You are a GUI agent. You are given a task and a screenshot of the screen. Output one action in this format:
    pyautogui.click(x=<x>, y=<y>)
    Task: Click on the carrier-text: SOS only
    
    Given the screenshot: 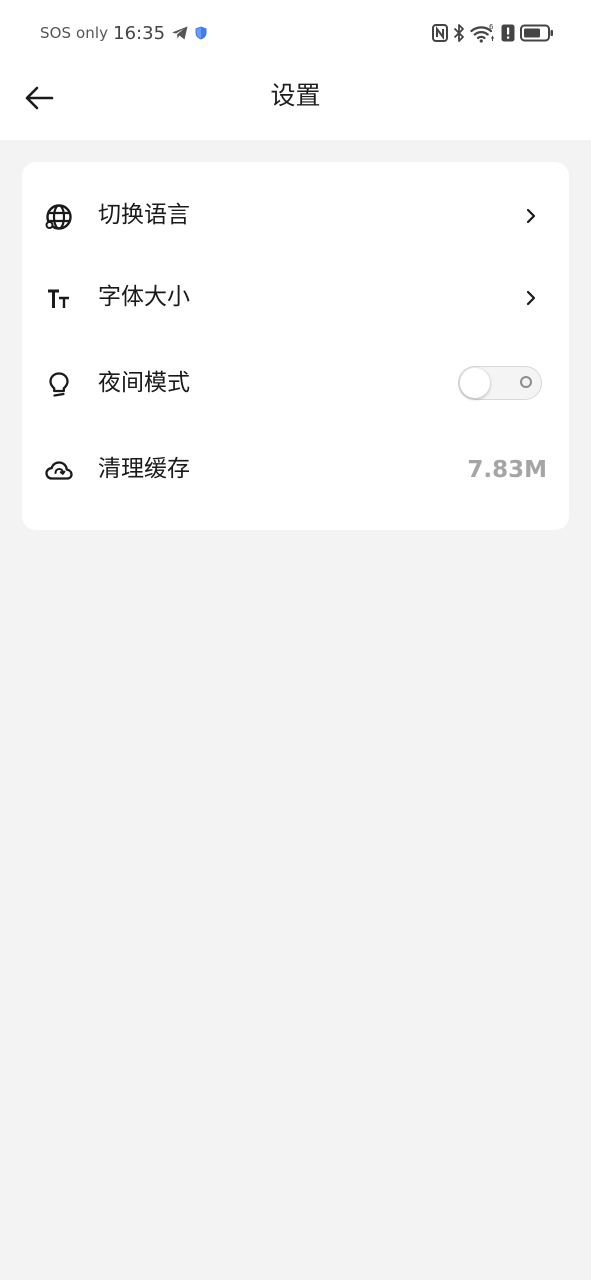 What is the action you would take?
    pyautogui.click(x=74, y=33)
    